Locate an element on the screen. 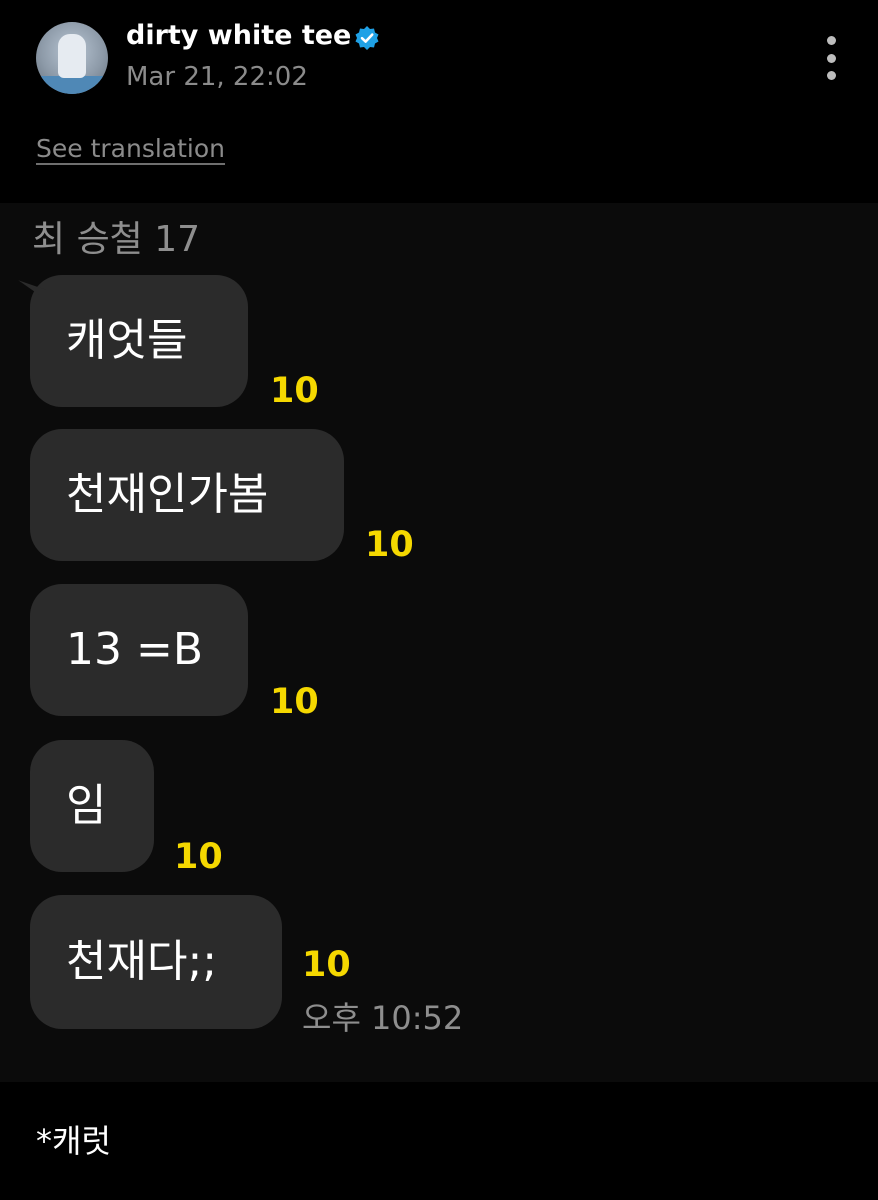 This screenshot has height=1200, width=878. post-timestamp: Mar 21, 22:02 is located at coordinates (217, 77).